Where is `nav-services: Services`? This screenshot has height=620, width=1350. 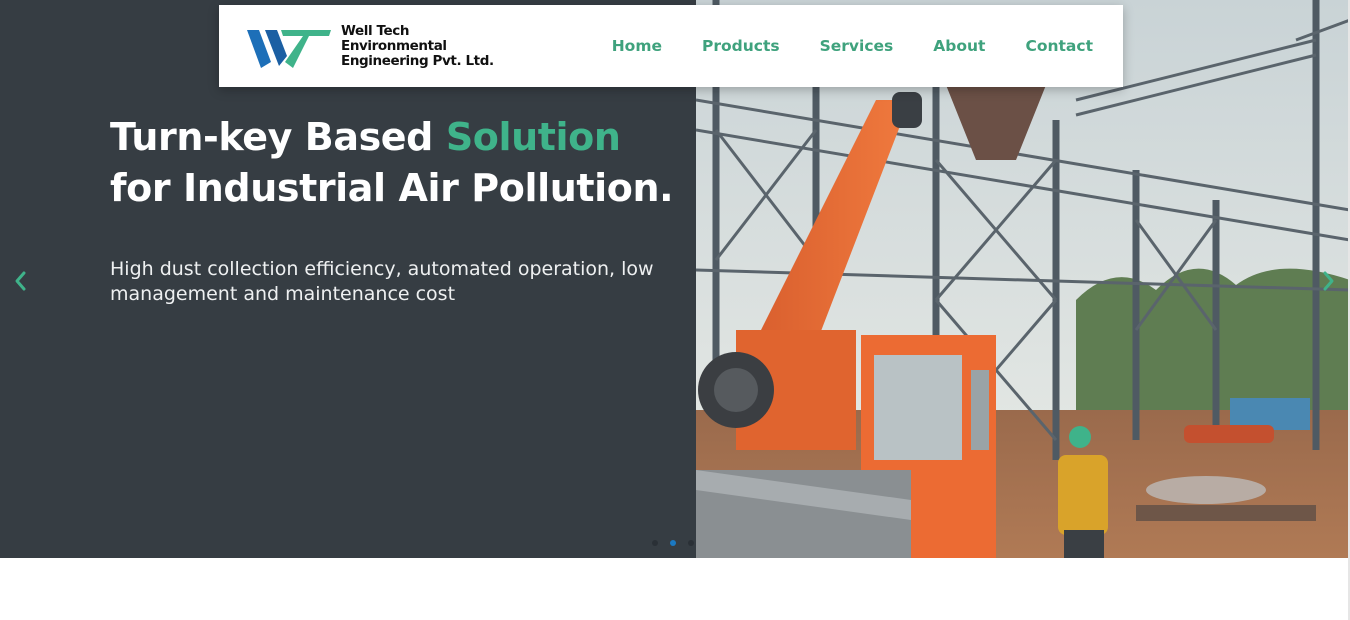
nav-services: Services is located at coordinates (857, 46).